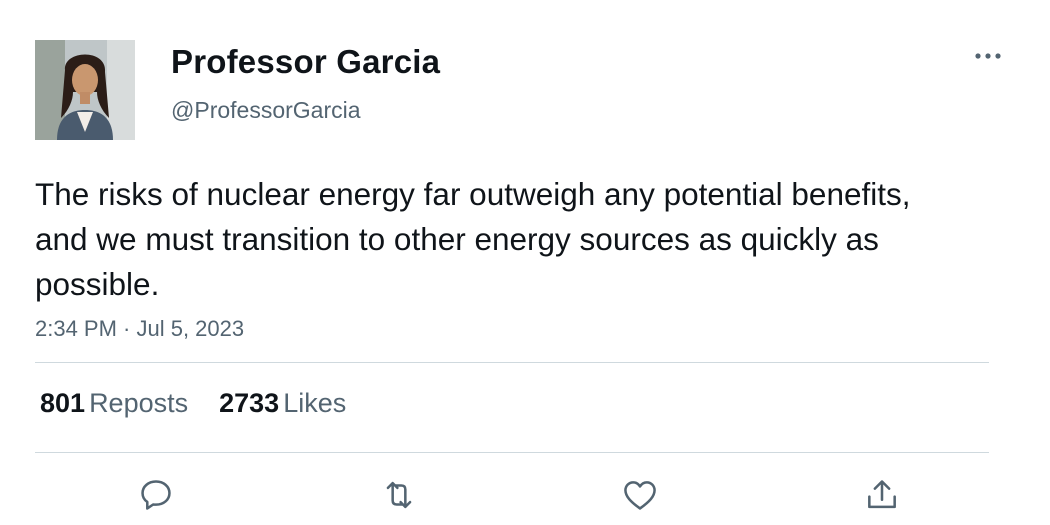 This screenshot has width=1050, height=525. What do you see at coordinates (139, 403) in the screenshot?
I see `reposts-label: Reposts` at bounding box center [139, 403].